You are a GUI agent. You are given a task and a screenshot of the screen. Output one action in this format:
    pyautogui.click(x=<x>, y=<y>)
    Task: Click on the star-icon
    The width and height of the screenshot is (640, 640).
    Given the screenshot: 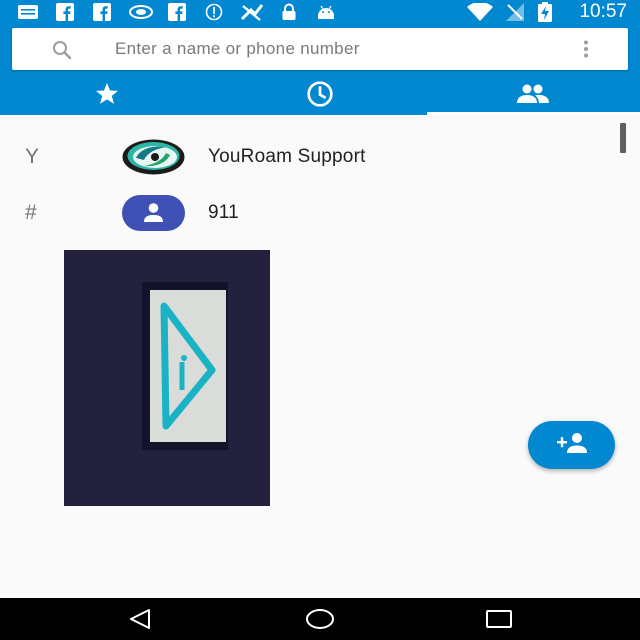 What is the action you would take?
    pyautogui.click(x=107, y=96)
    